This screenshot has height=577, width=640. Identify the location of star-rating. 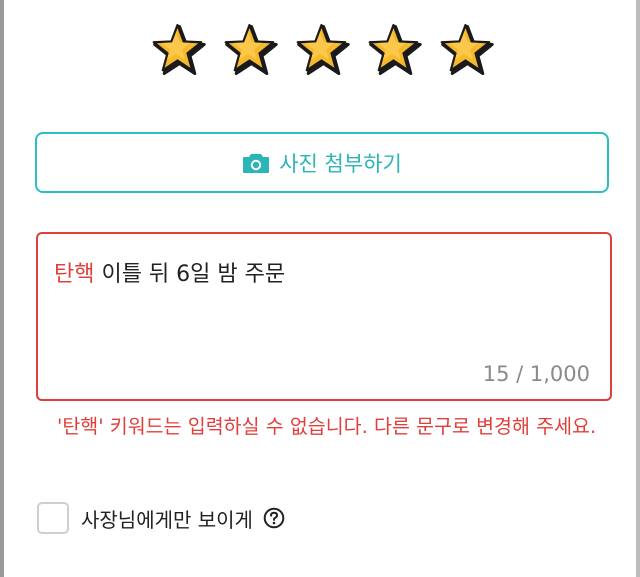
(322, 50).